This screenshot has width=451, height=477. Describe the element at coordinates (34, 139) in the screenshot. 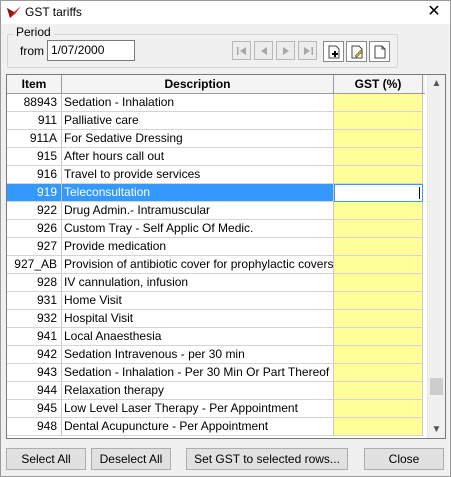

I see `item-cell: 911A` at that location.